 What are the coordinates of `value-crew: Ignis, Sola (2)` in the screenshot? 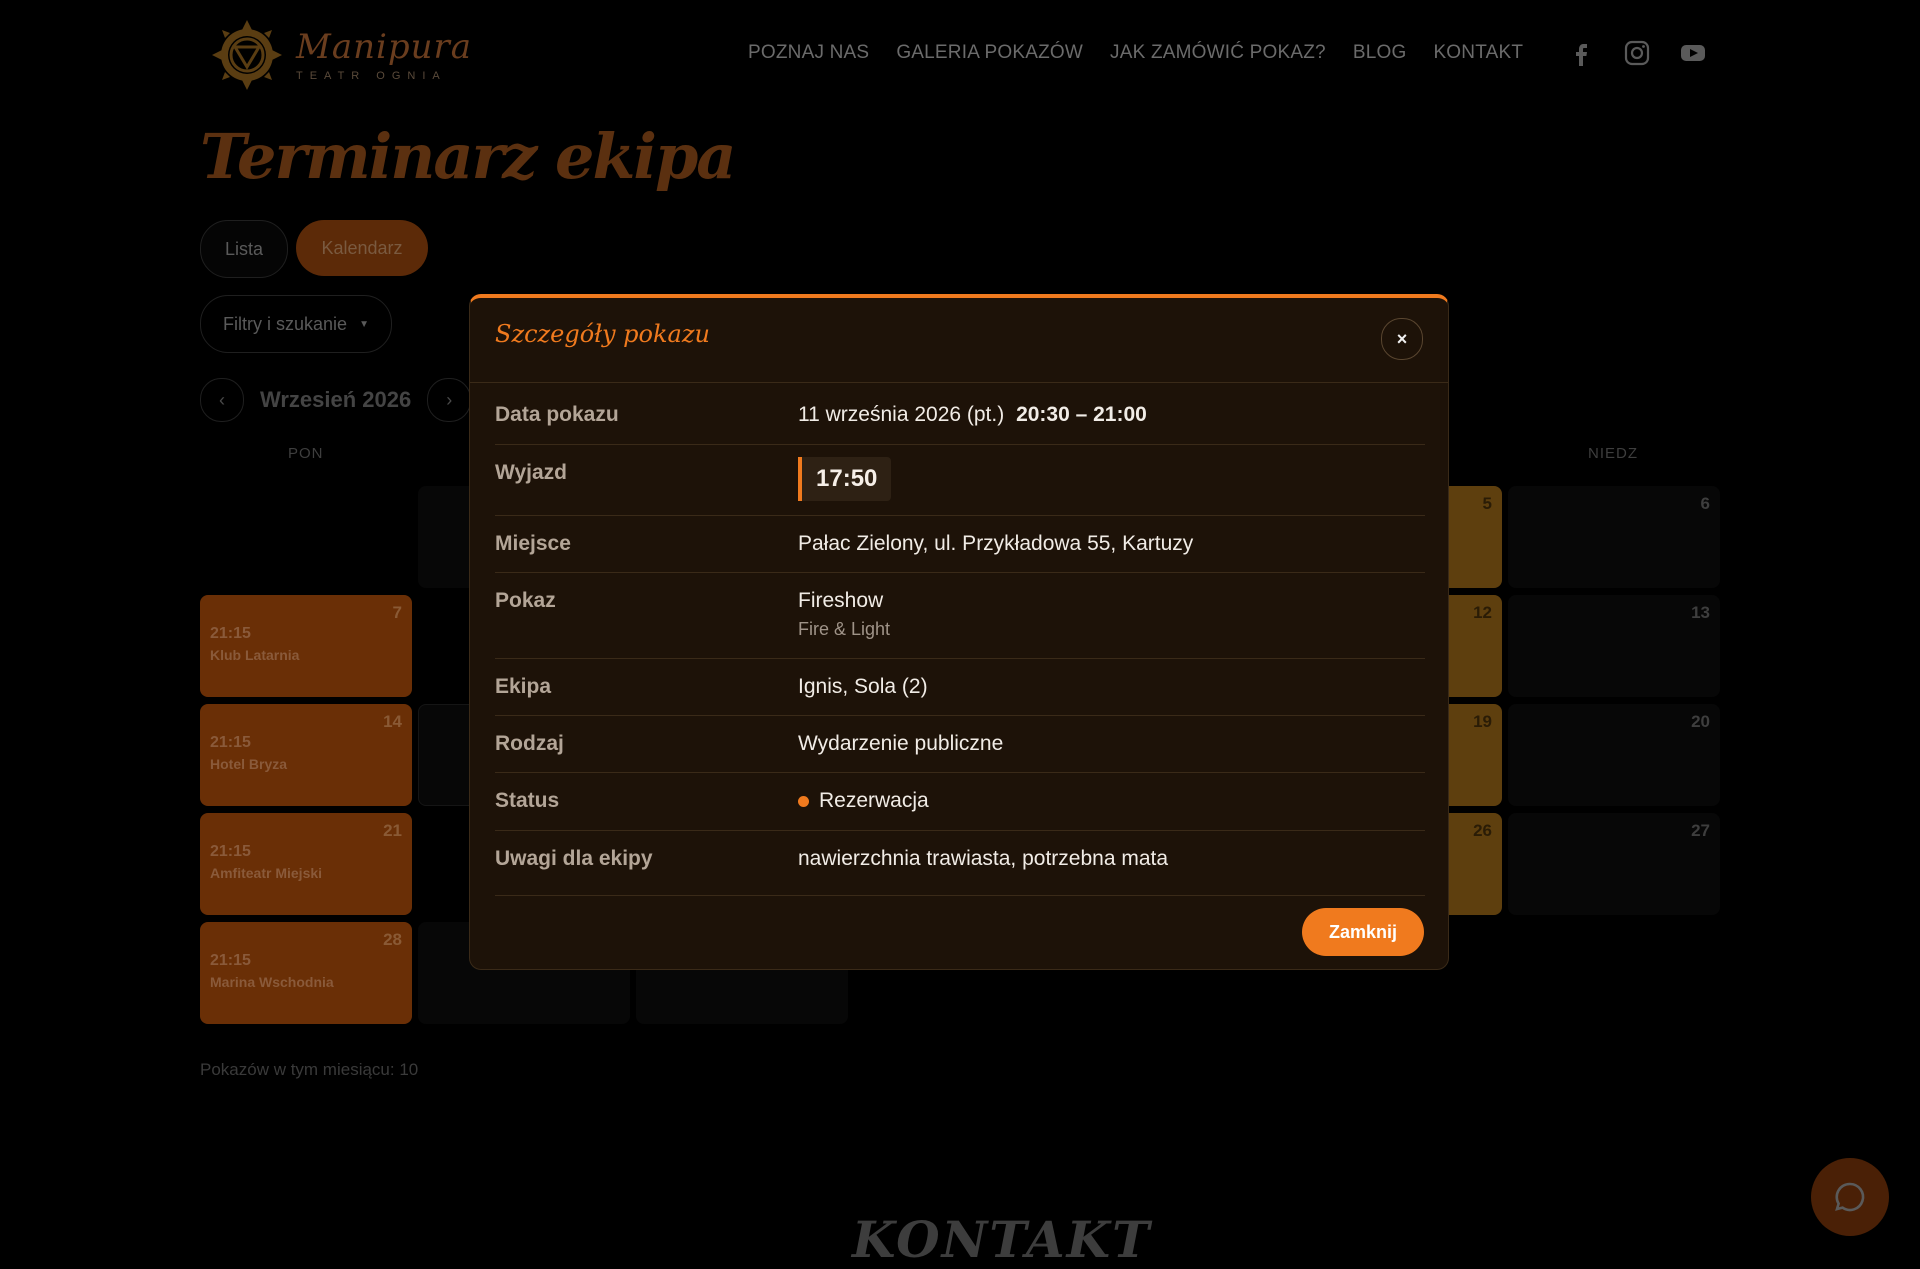 It's located at (863, 686).